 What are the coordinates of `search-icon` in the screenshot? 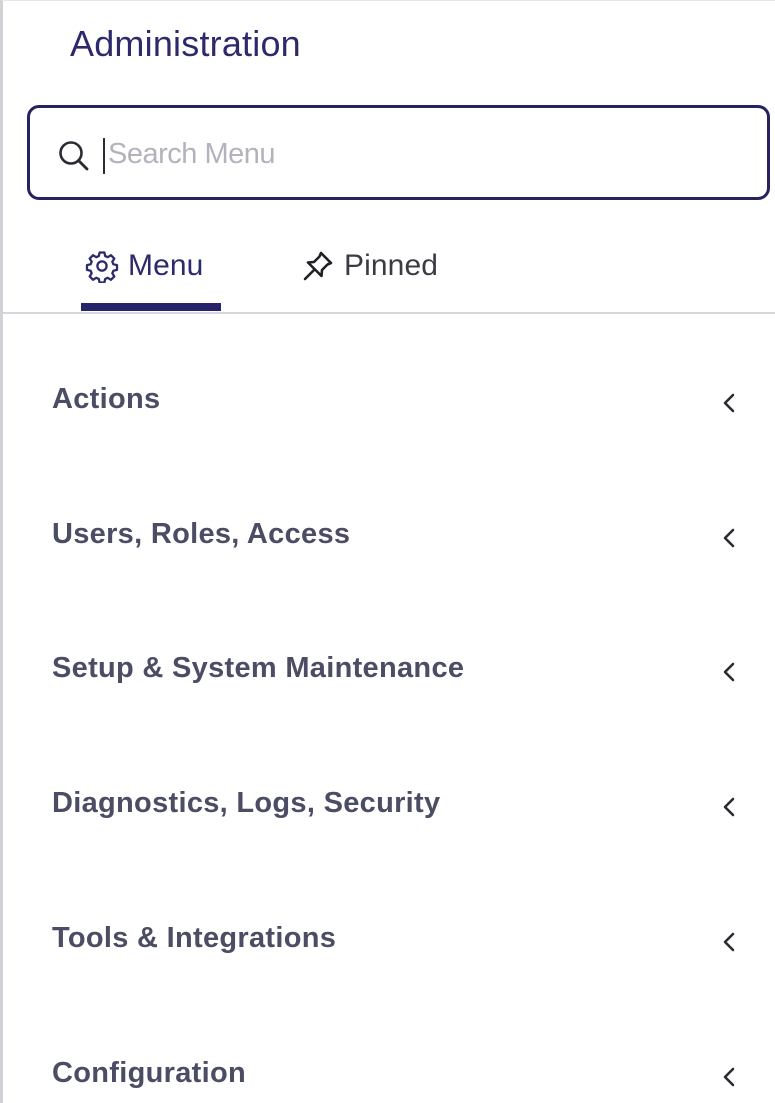 It's located at (74, 156).